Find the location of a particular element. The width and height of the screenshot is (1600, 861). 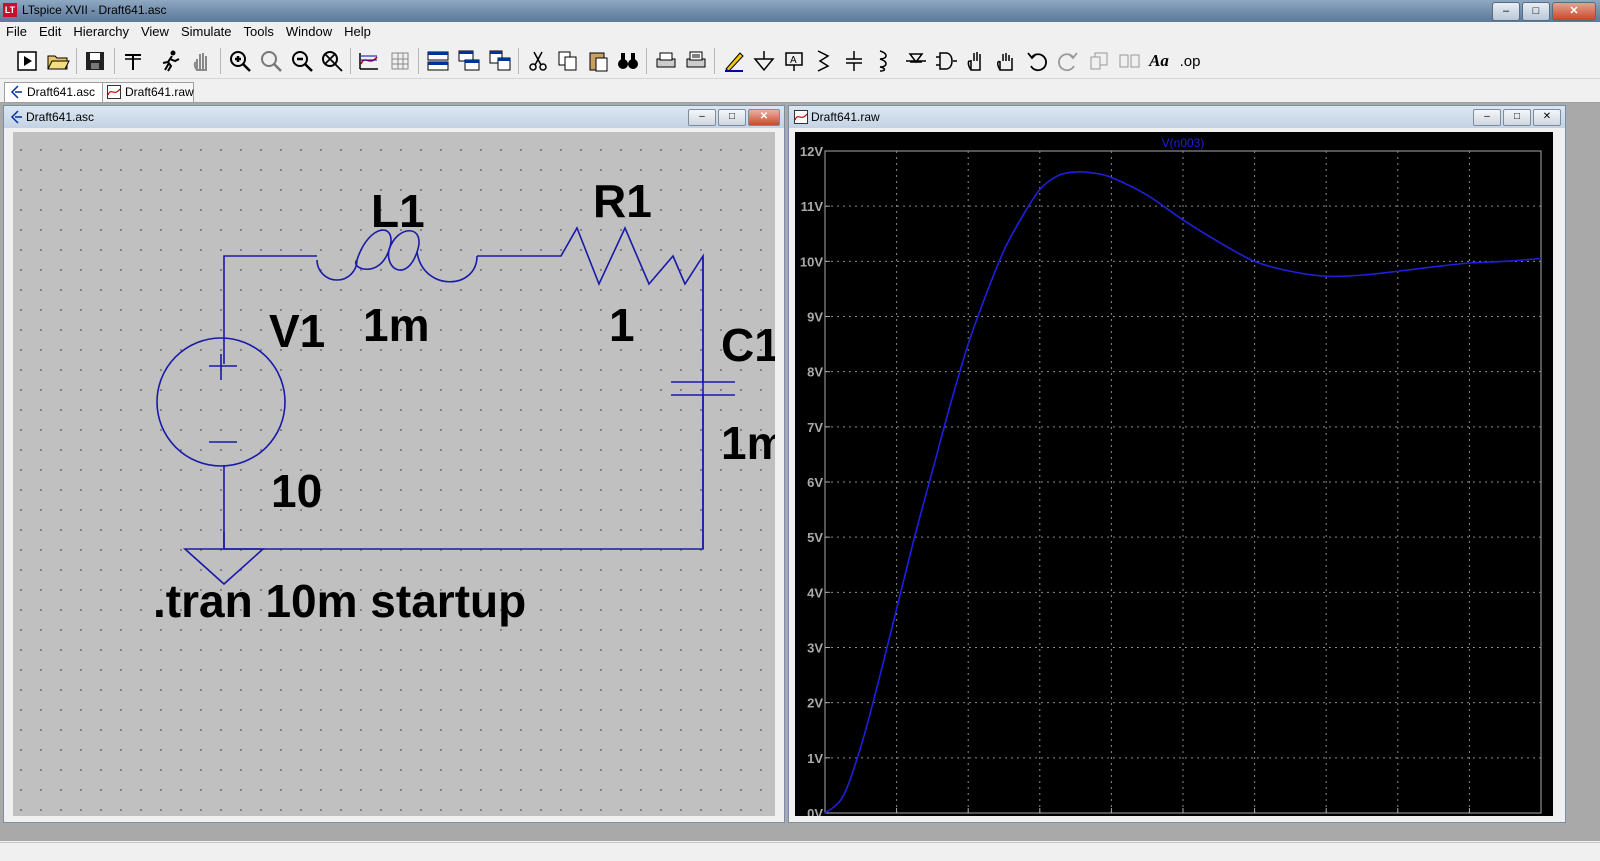

copy-icon is located at coordinates (568, 61).